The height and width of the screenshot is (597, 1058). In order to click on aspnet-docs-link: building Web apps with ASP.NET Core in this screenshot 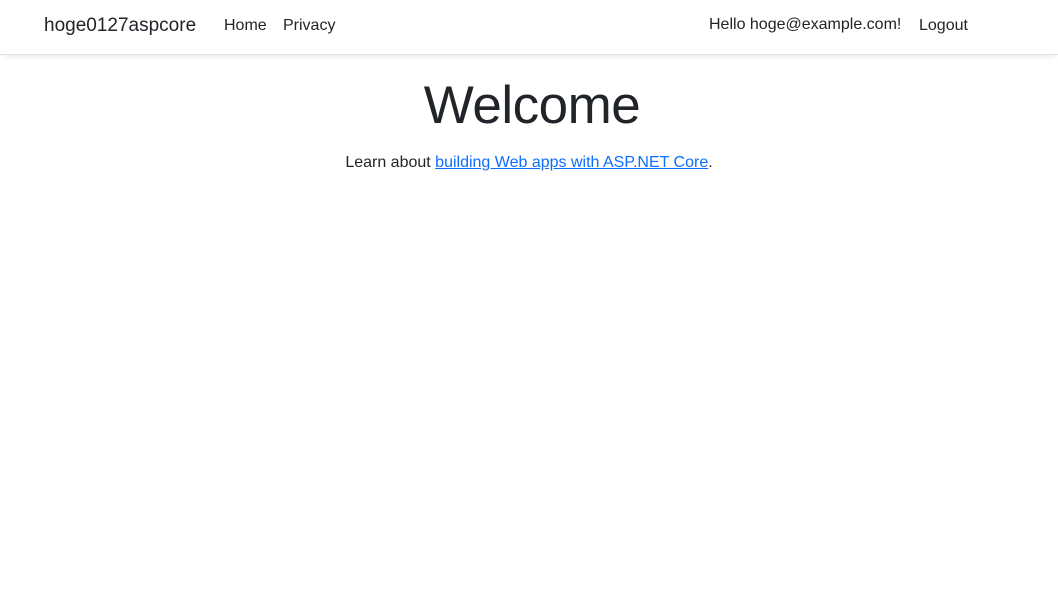, I will do `click(571, 162)`.